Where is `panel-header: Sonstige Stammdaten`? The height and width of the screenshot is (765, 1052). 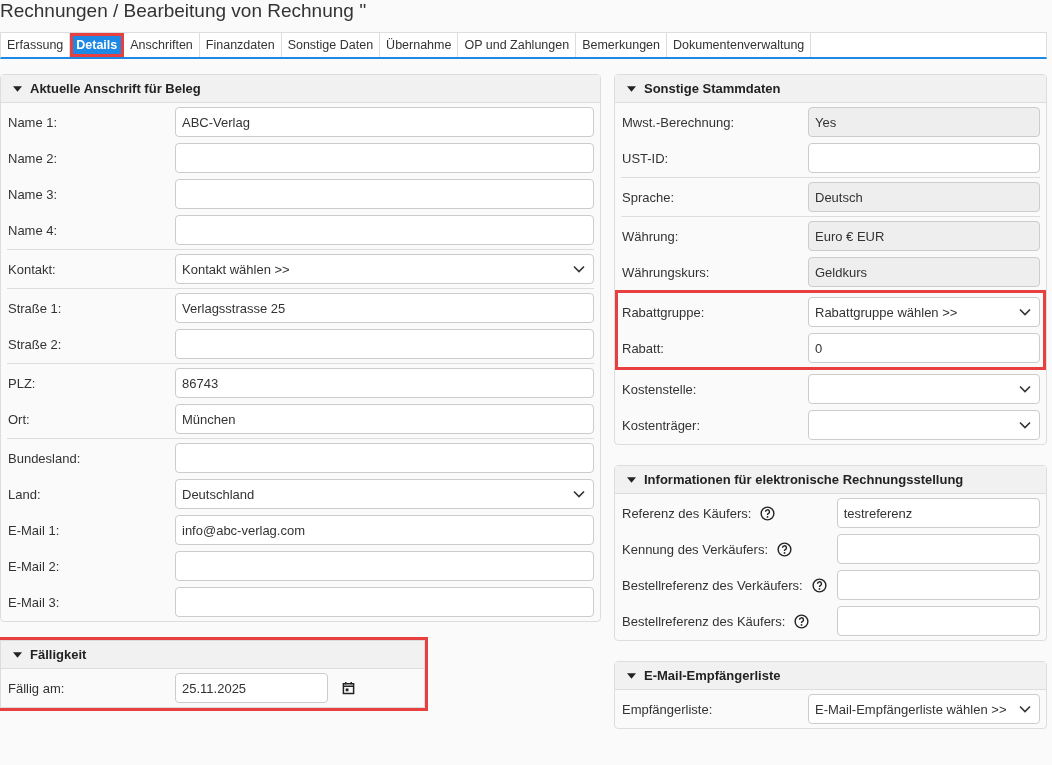
panel-header: Sonstige Stammdaten is located at coordinates (830, 89).